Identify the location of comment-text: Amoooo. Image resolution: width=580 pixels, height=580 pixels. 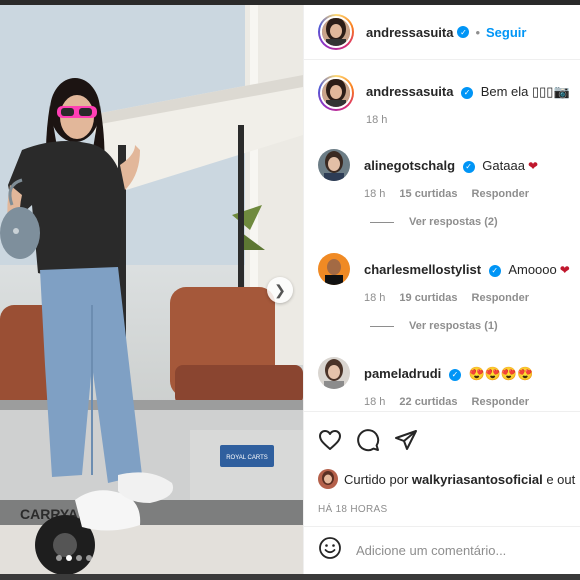
(532, 269).